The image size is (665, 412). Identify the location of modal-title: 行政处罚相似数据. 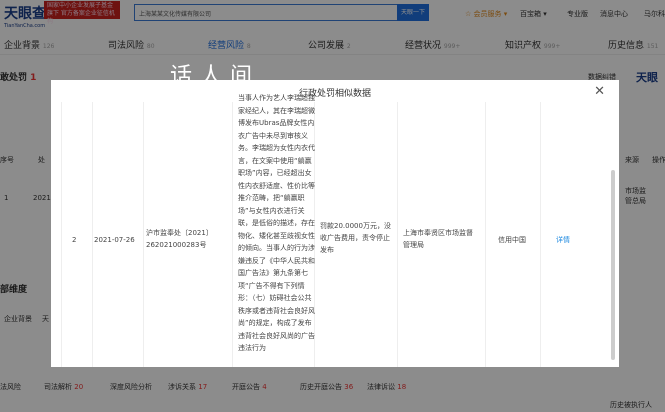
(334, 94).